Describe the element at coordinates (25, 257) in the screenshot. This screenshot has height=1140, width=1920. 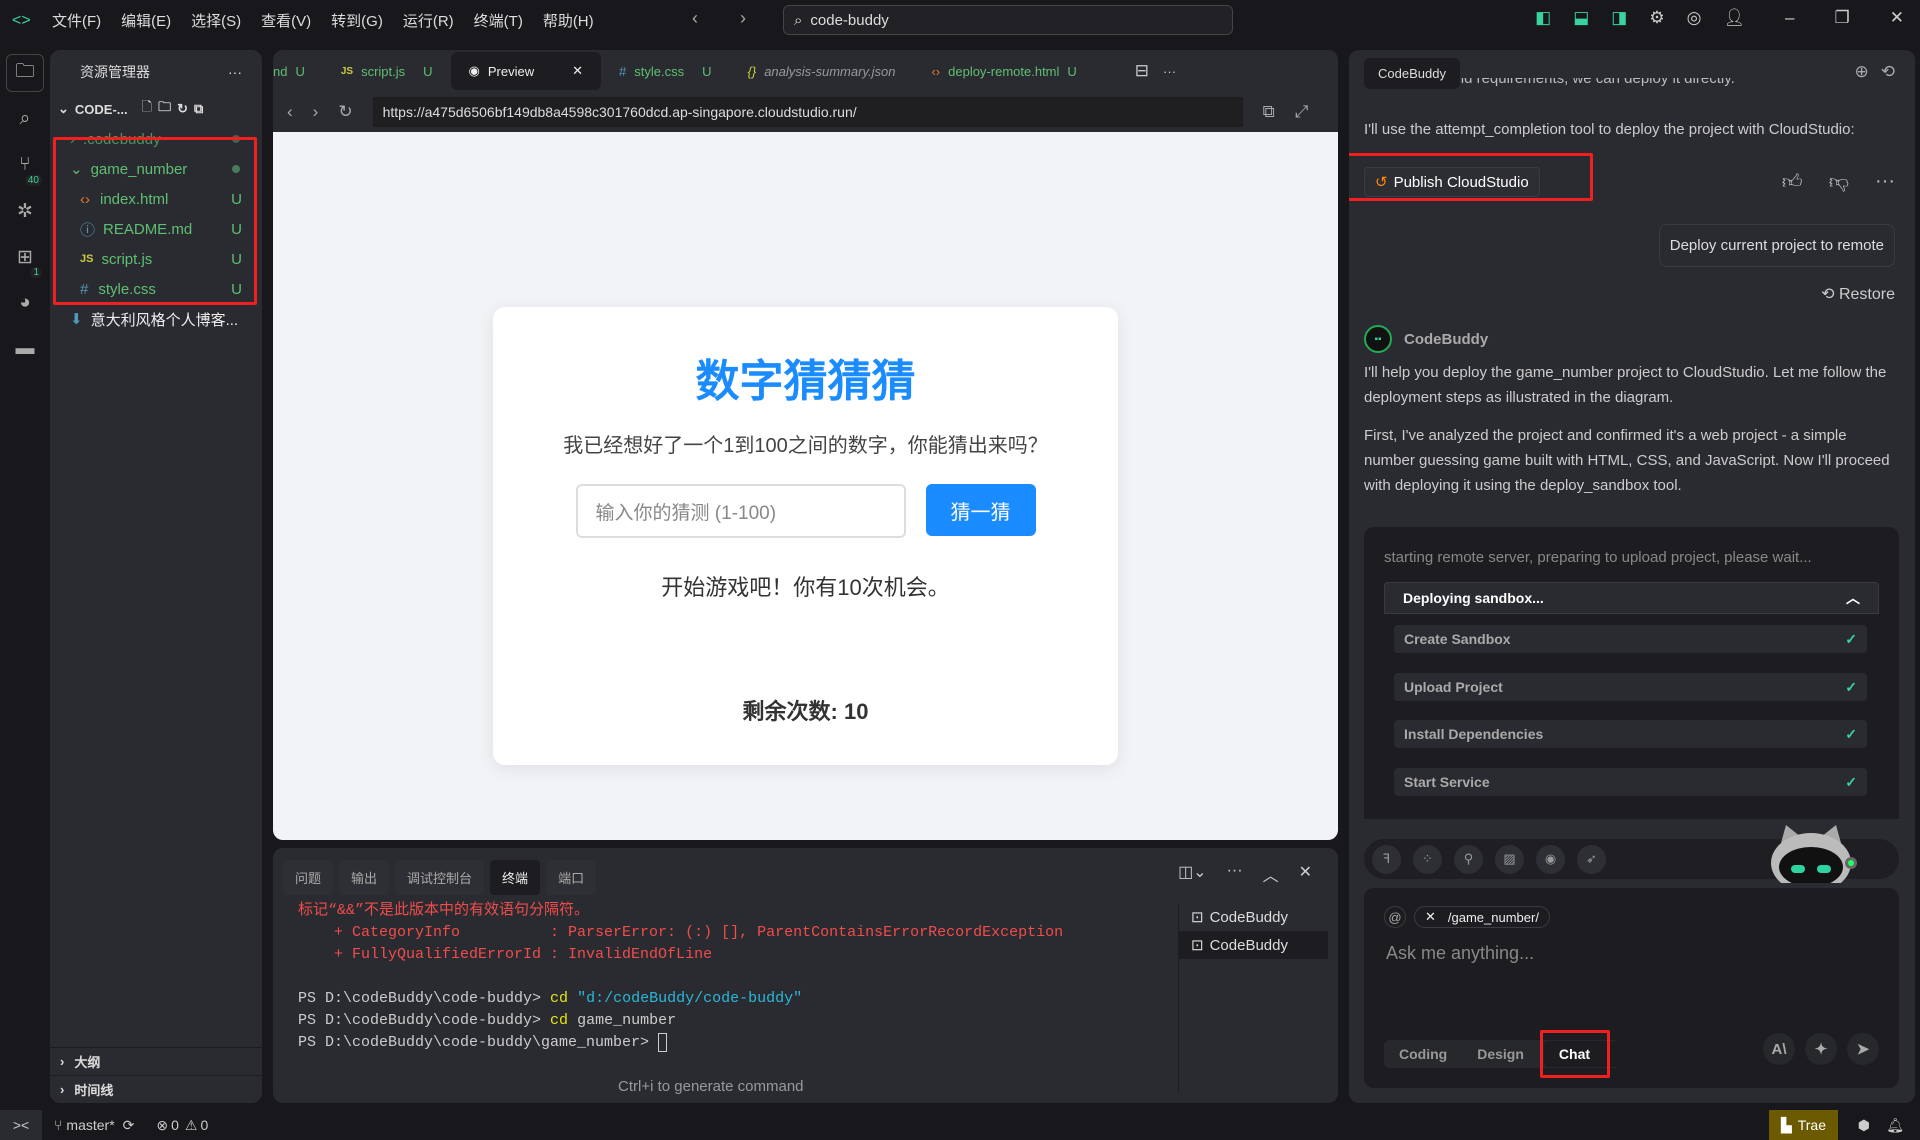
I see `extensions-icon: ⊞ 1` at that location.